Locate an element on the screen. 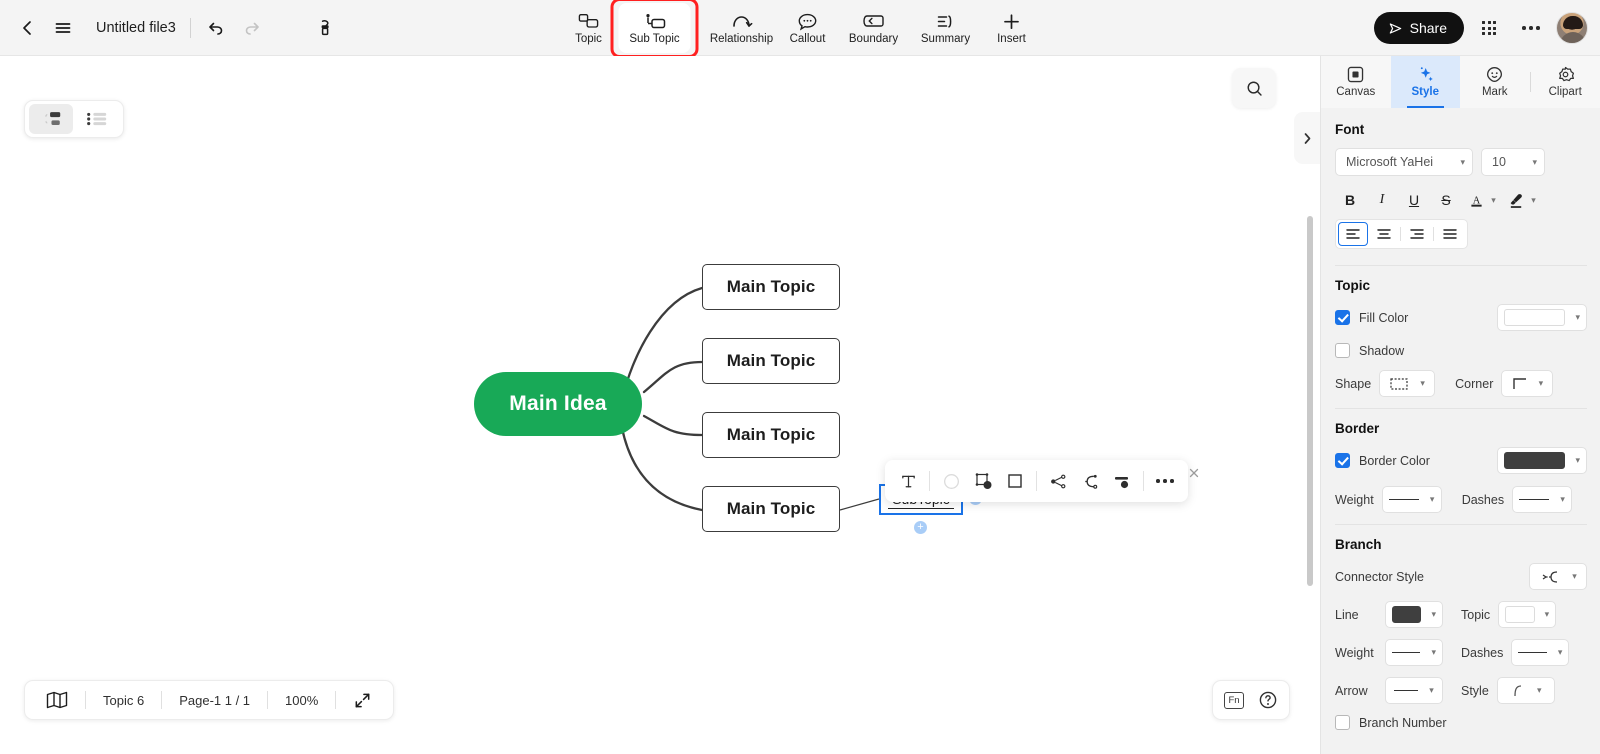  border-weight-label: Weight is located at coordinates (1354, 499).